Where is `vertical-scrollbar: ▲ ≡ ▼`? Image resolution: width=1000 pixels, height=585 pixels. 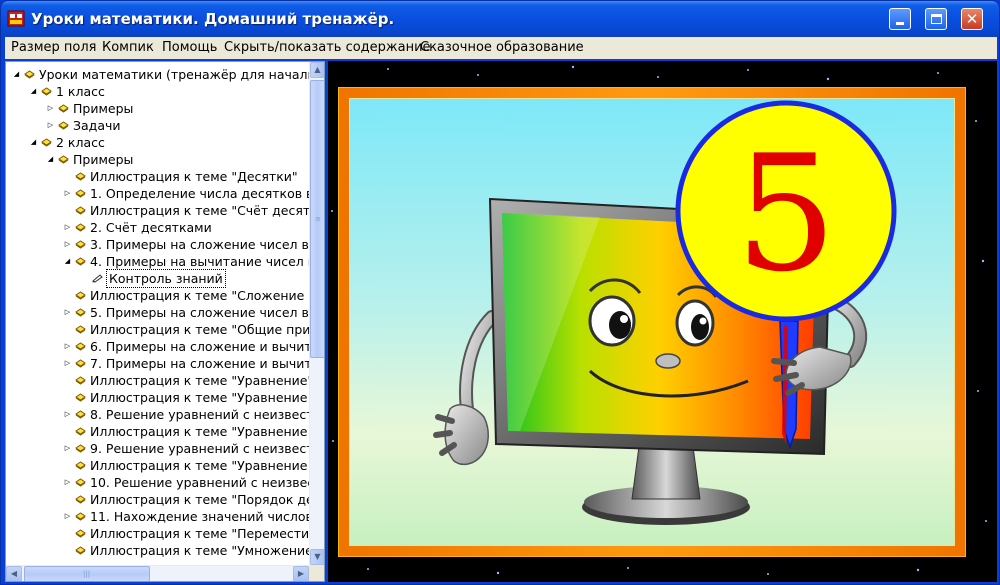
vertical-scrollbar: ▲ ≡ ▼ is located at coordinates (316, 313).